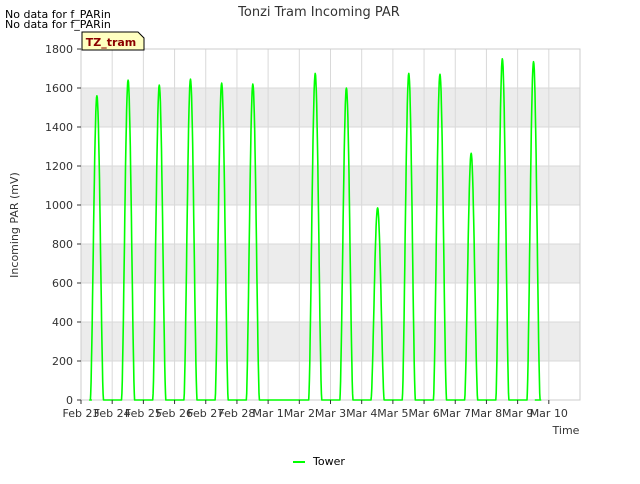 This screenshot has width=640, height=484. Describe the element at coordinates (14, 225) in the screenshot. I see `y-axis-label: Incoming PAR (mV)` at that location.